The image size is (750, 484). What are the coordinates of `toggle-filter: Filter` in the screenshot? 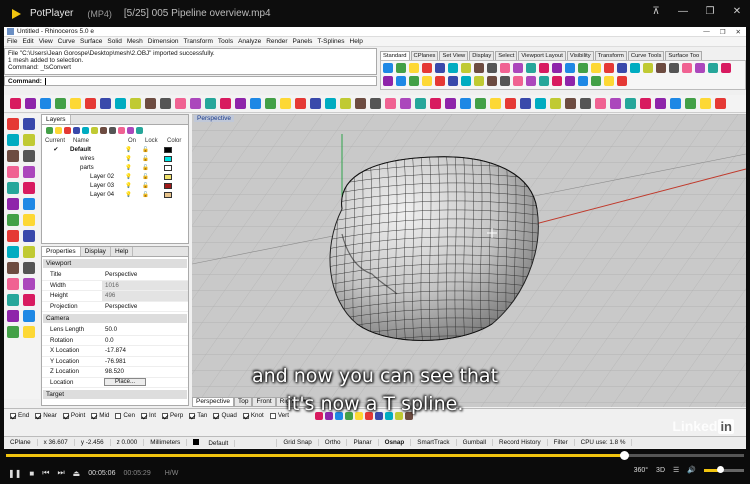 It's located at (561, 442).